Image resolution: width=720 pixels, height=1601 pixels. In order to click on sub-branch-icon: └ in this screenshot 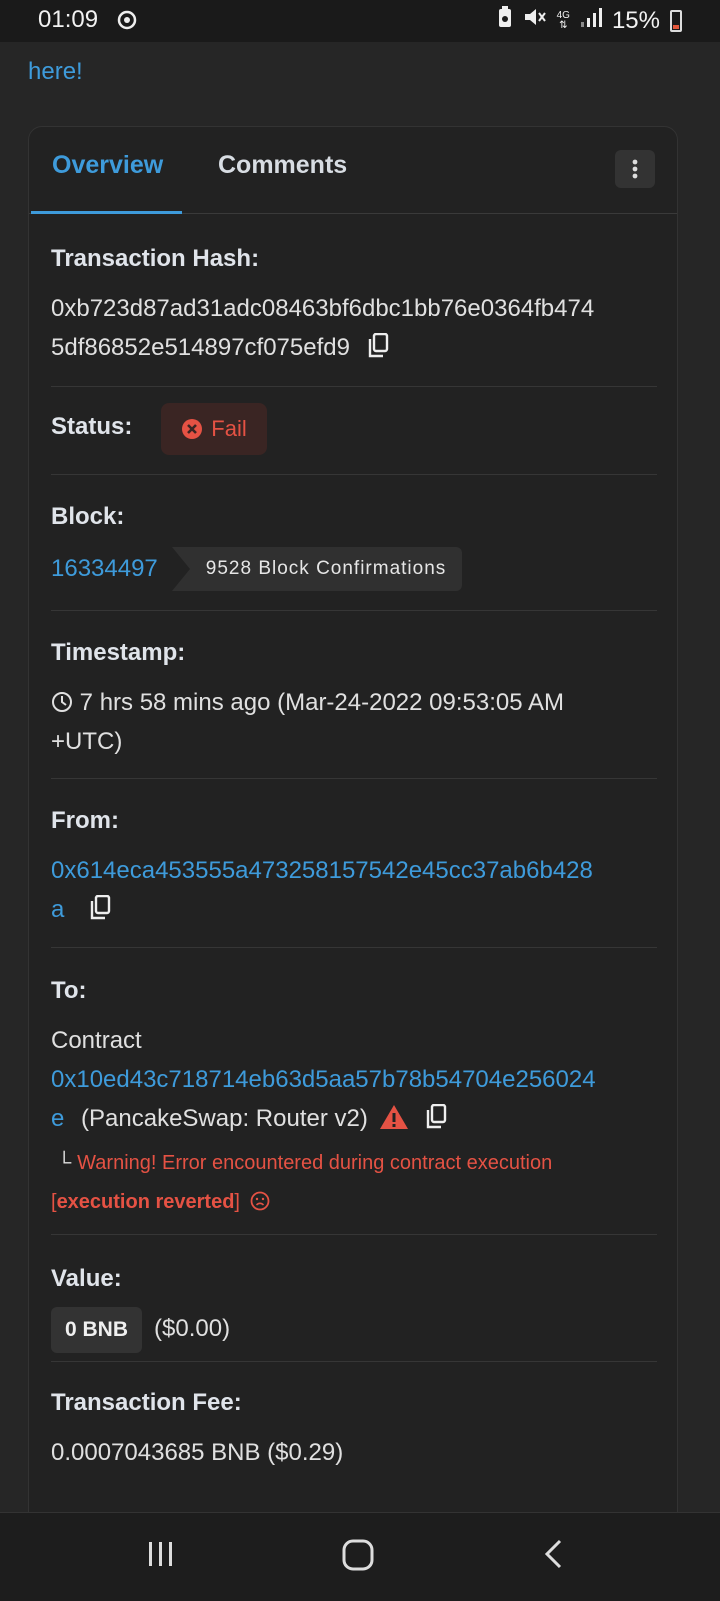, I will do `click(64, 1163)`.